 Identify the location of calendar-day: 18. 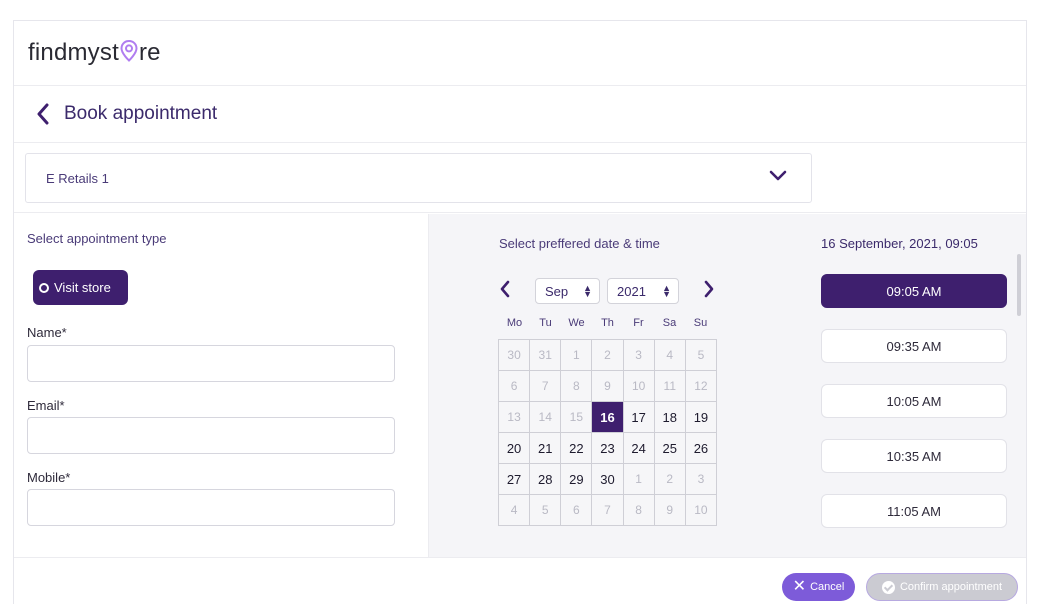
(669, 417).